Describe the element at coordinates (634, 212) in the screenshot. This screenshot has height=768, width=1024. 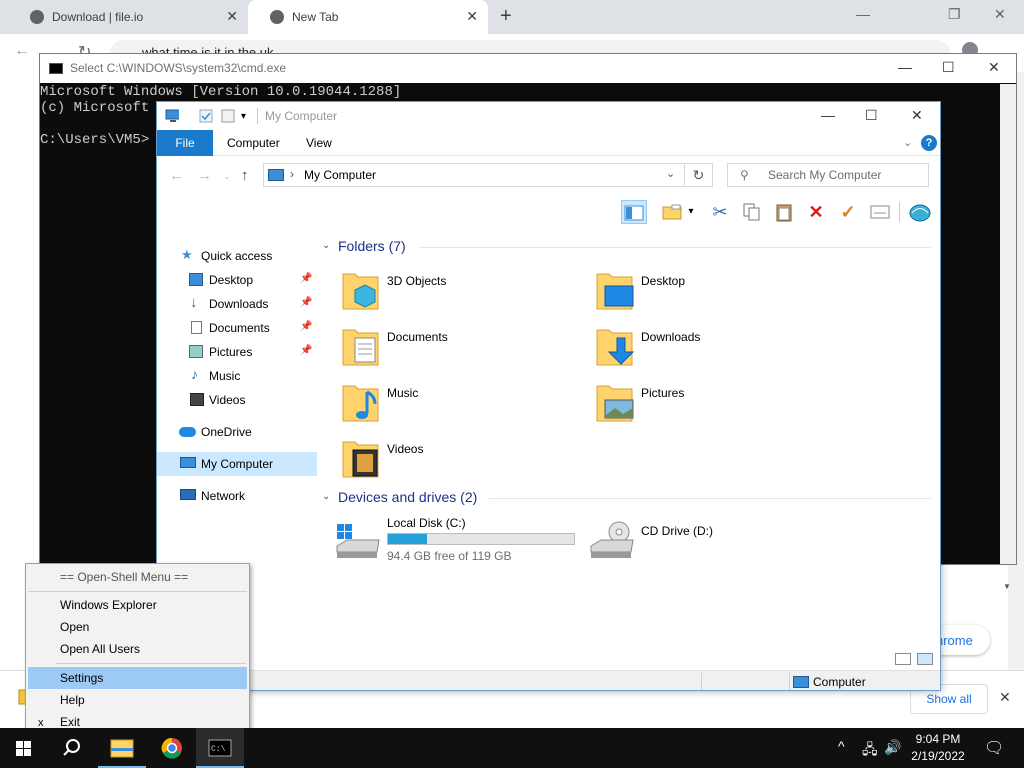
I see `navigation-pane-button` at that location.